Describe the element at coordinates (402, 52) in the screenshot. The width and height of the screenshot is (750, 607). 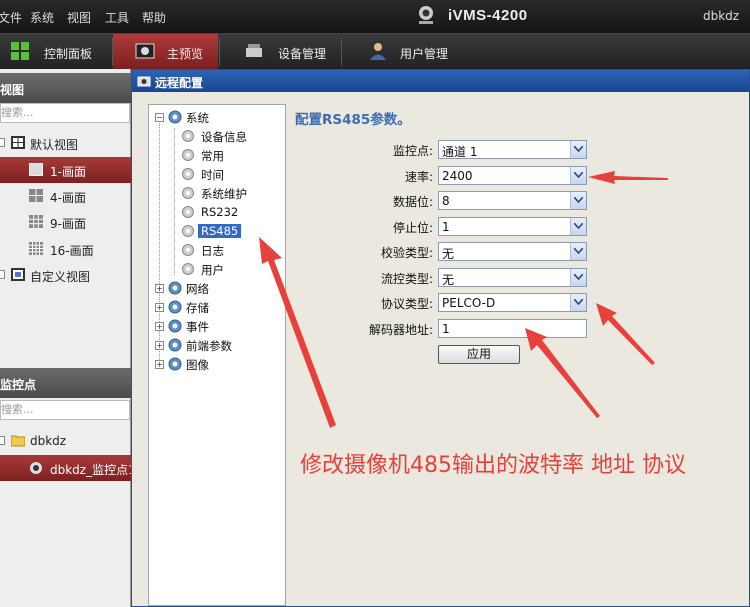
I see `tab-user-management: 用户管理` at that location.